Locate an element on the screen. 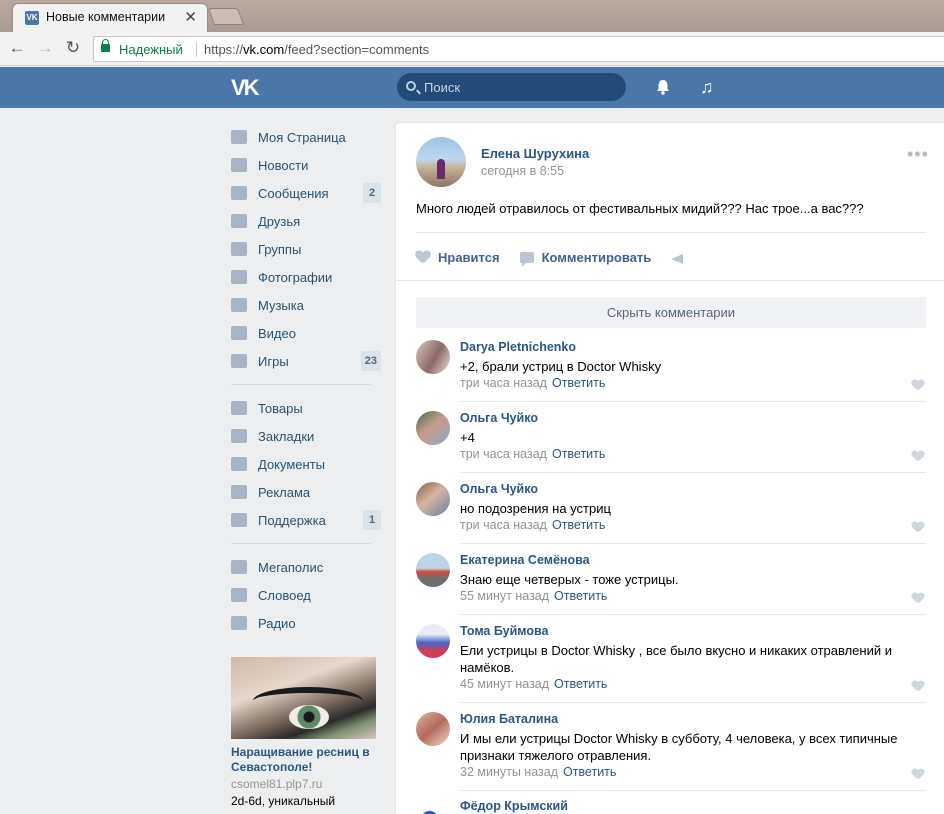  back-arrow-icon: ← is located at coordinates (17, 48).